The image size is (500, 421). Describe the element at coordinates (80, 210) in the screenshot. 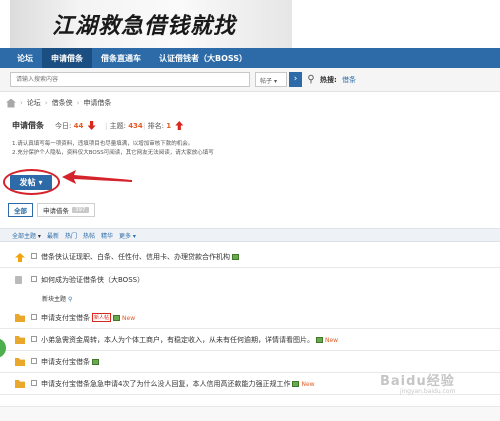

I see `tab-count-badge: 397` at that location.